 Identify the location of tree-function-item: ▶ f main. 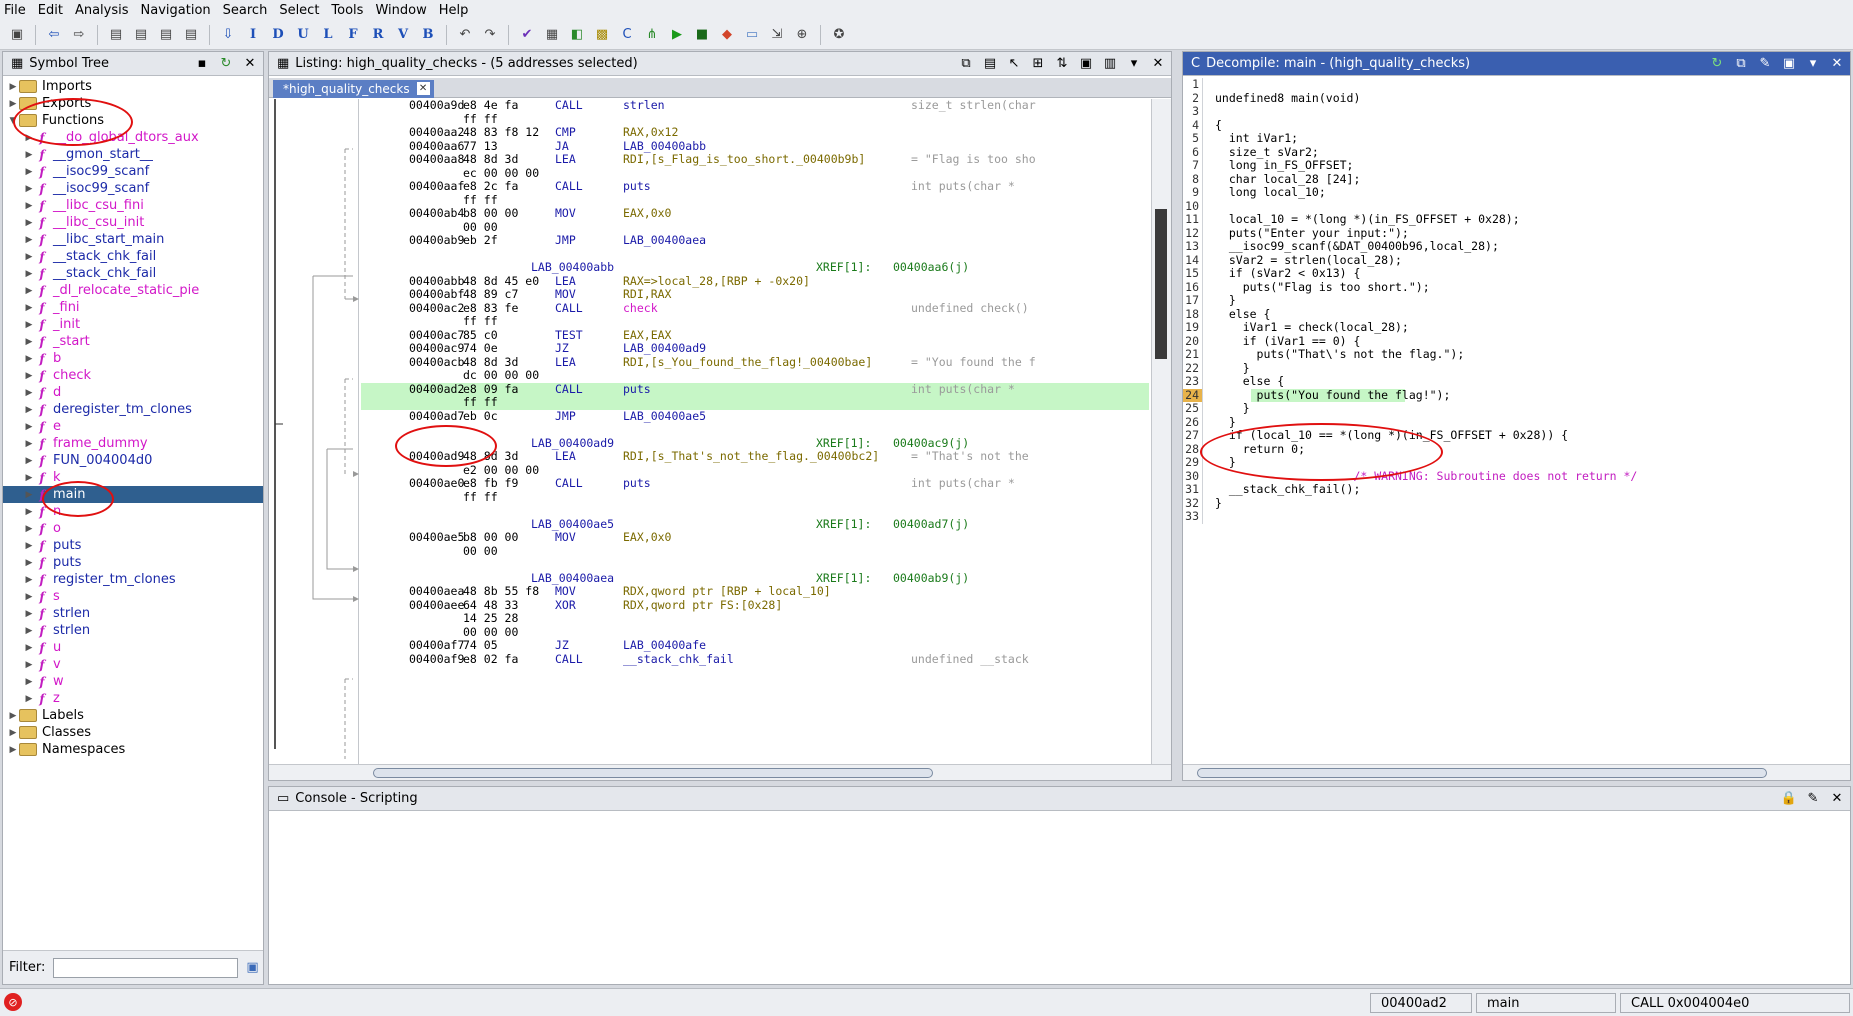
(133, 494).